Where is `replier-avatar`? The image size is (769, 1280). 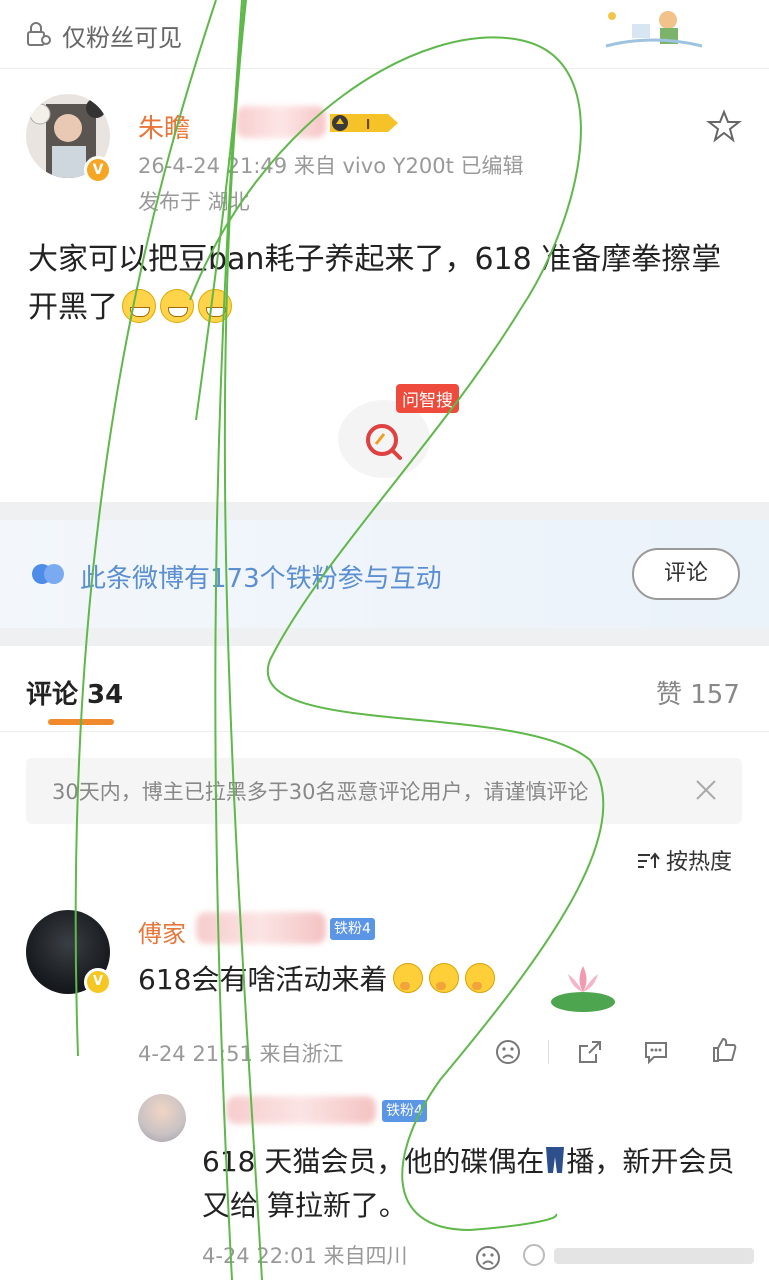
replier-avatar is located at coordinates (162, 1118).